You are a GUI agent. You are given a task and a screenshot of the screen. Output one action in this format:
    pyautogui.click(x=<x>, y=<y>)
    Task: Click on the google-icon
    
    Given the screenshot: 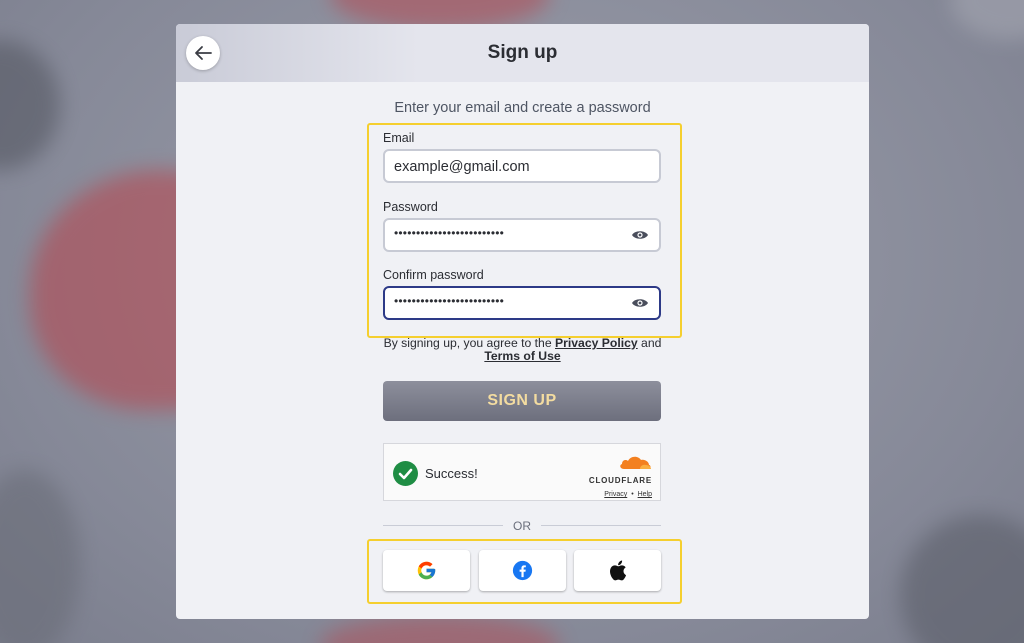 What is the action you would take?
    pyautogui.click(x=426, y=570)
    